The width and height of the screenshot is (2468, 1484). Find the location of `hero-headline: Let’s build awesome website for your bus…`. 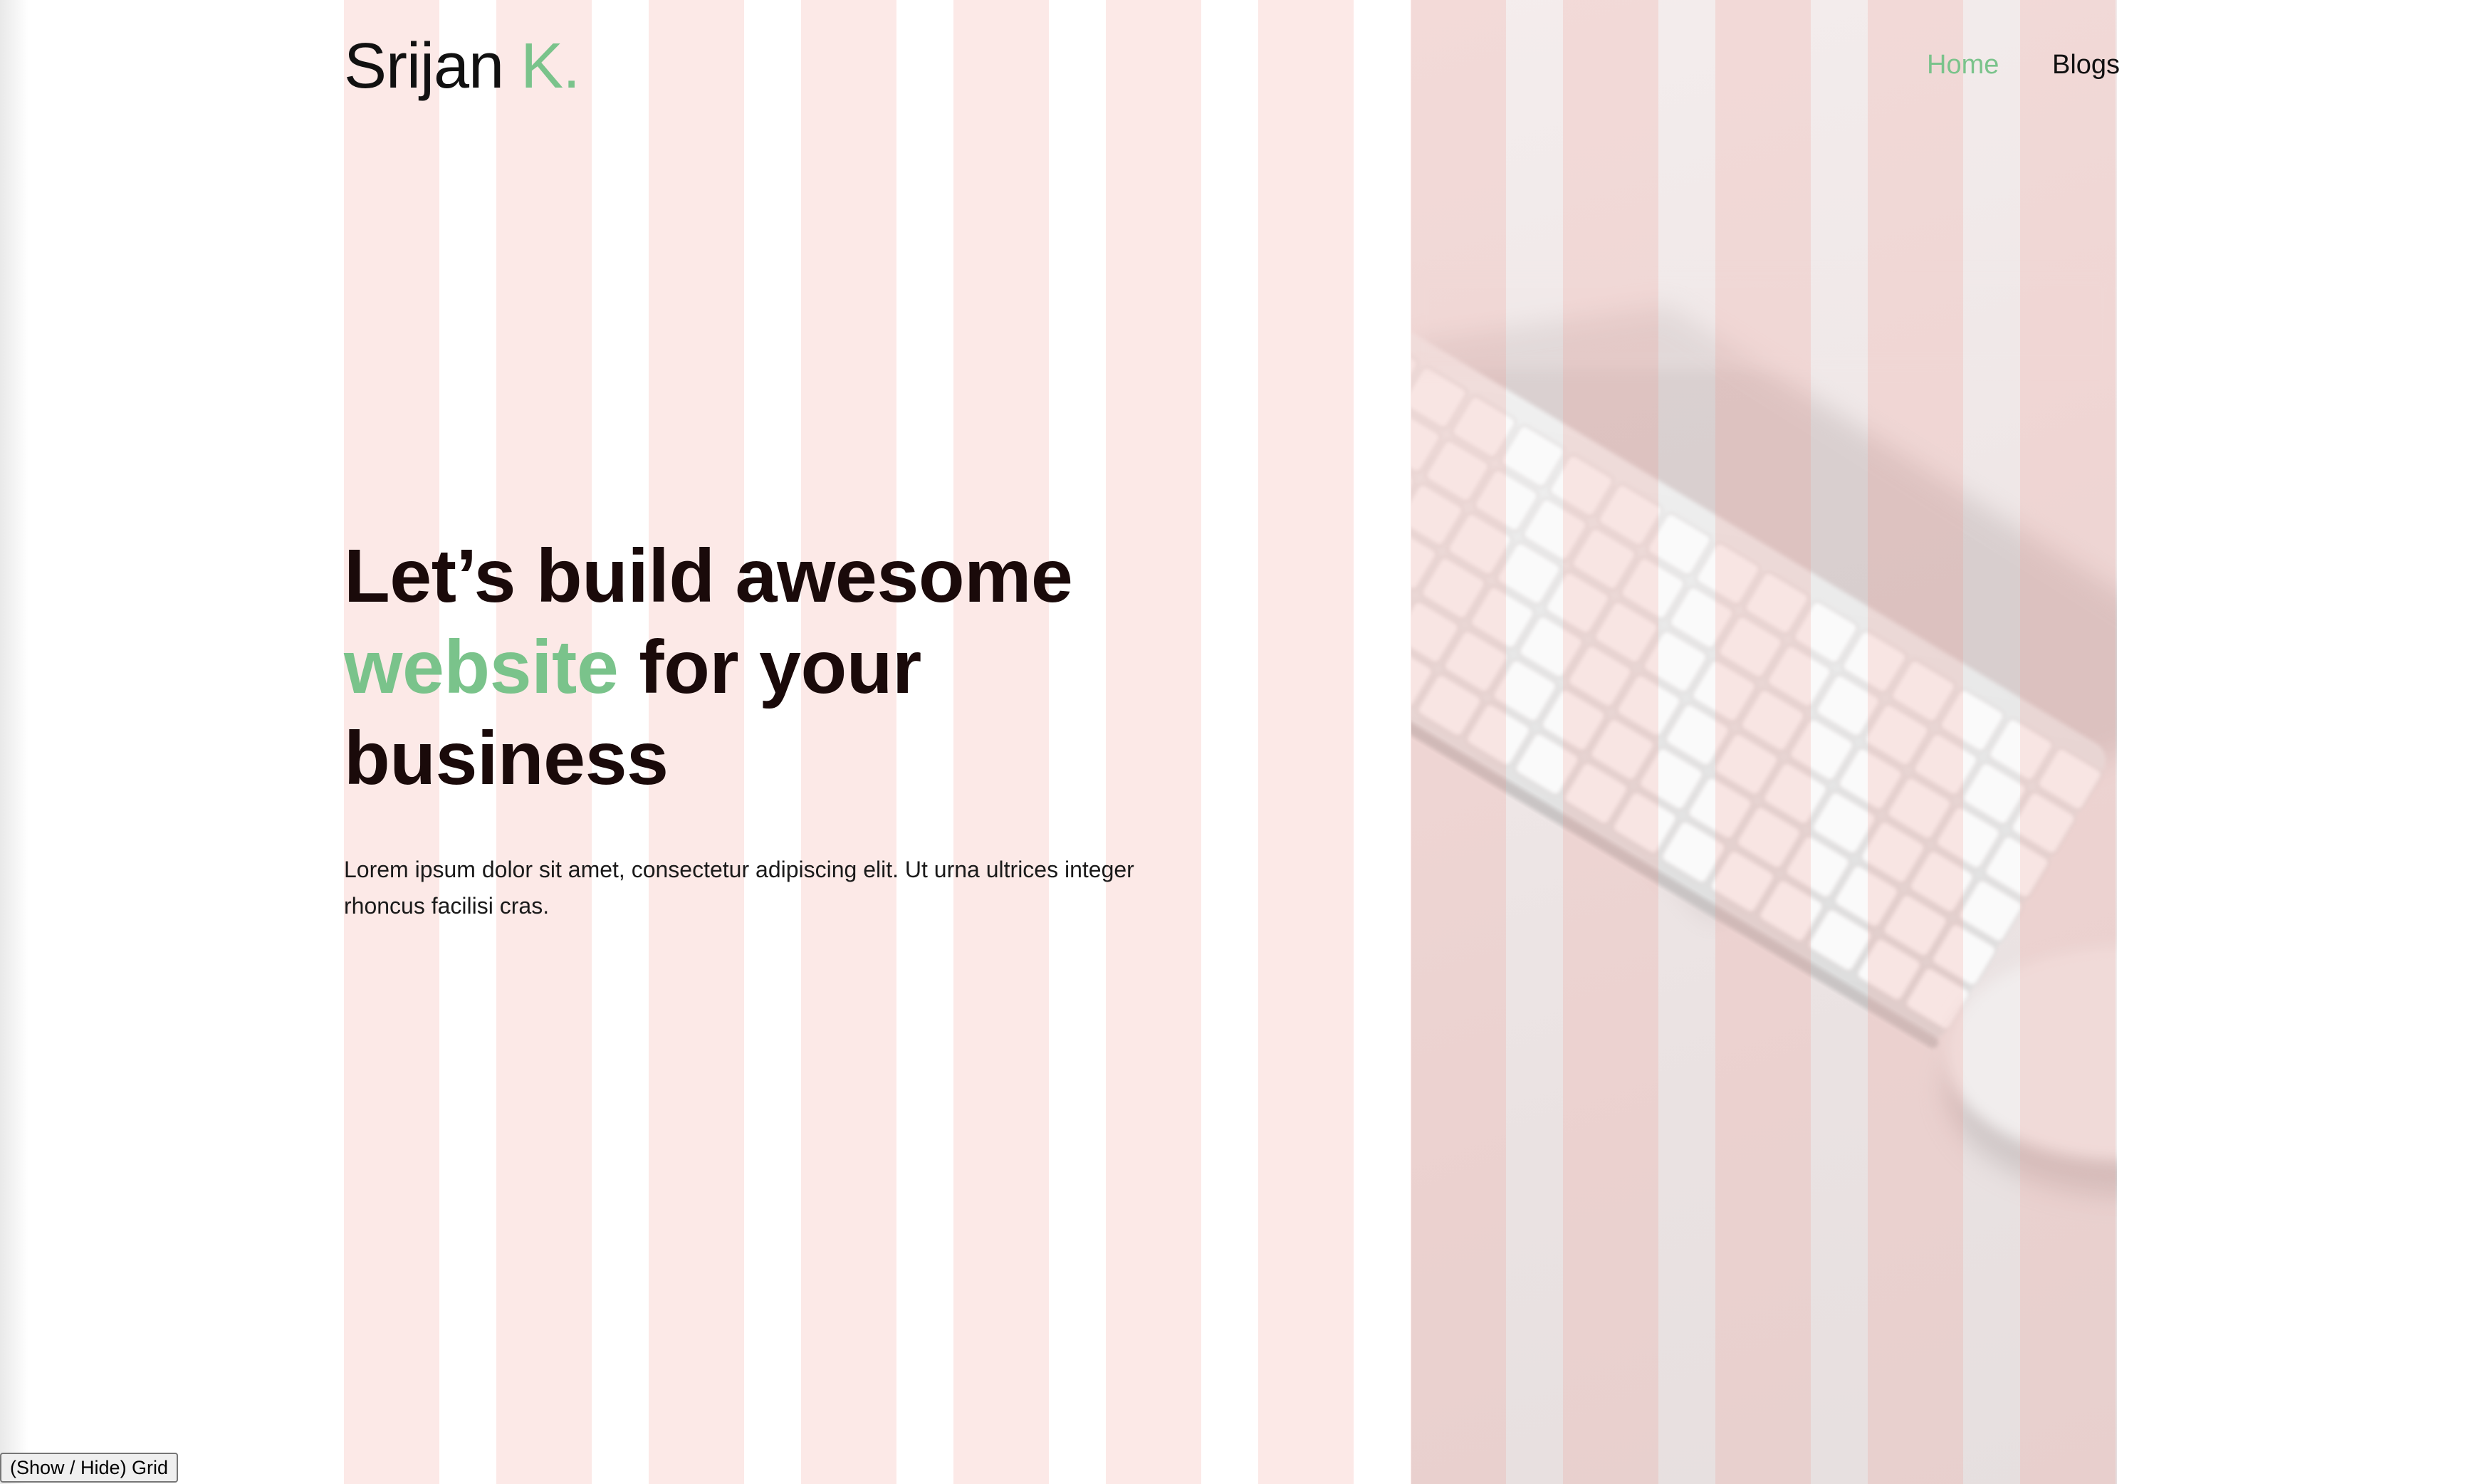

hero-headline: Let’s build awesome website for your bus… is located at coordinates (789, 667).